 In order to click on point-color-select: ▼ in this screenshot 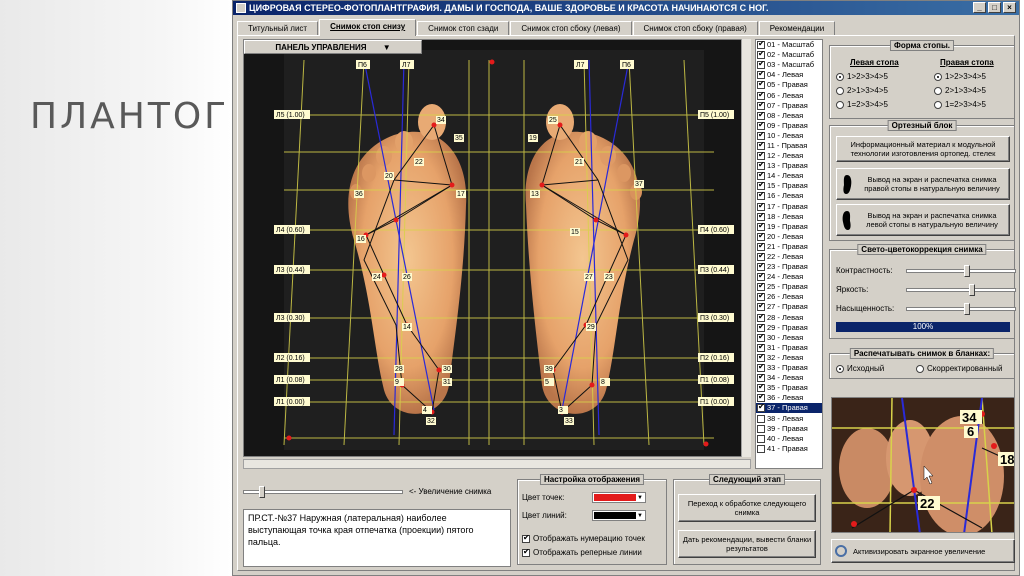, I will do `click(619, 497)`.